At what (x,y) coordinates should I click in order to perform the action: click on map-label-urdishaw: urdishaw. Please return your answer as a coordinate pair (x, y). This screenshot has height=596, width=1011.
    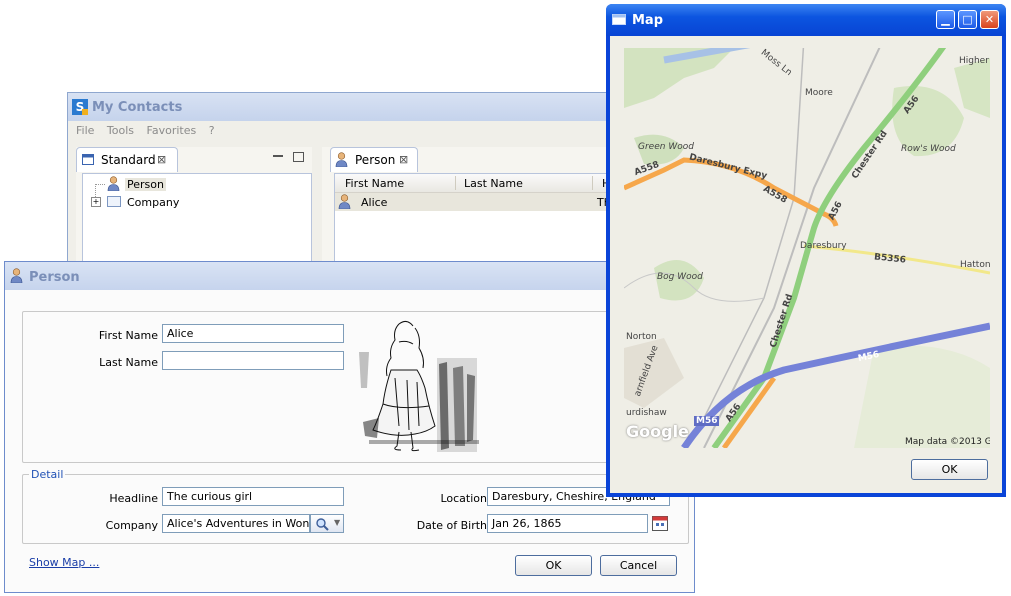
    Looking at the image, I should click on (646, 413).